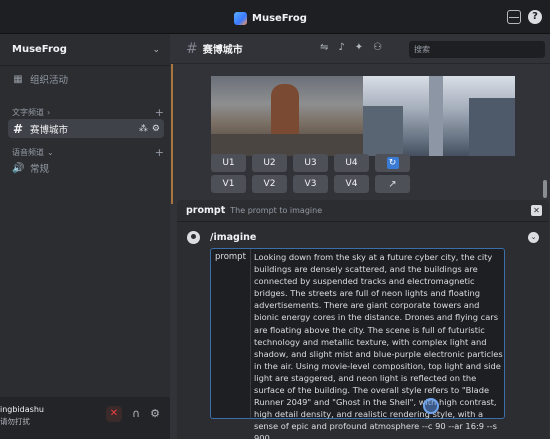 This screenshot has height=439, width=550. I want to click on server-header: MuseFrog ⌄, so click(85, 50).